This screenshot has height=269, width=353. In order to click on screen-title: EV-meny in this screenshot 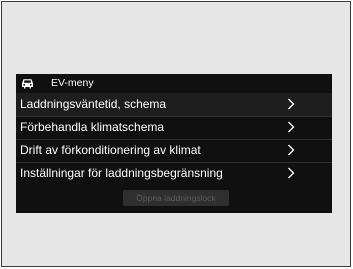, I will do `click(72, 83)`.